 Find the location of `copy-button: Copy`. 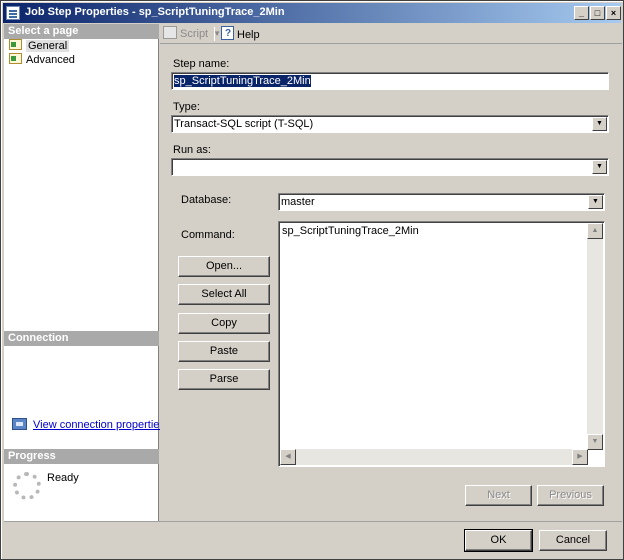

copy-button: Copy is located at coordinates (224, 323).